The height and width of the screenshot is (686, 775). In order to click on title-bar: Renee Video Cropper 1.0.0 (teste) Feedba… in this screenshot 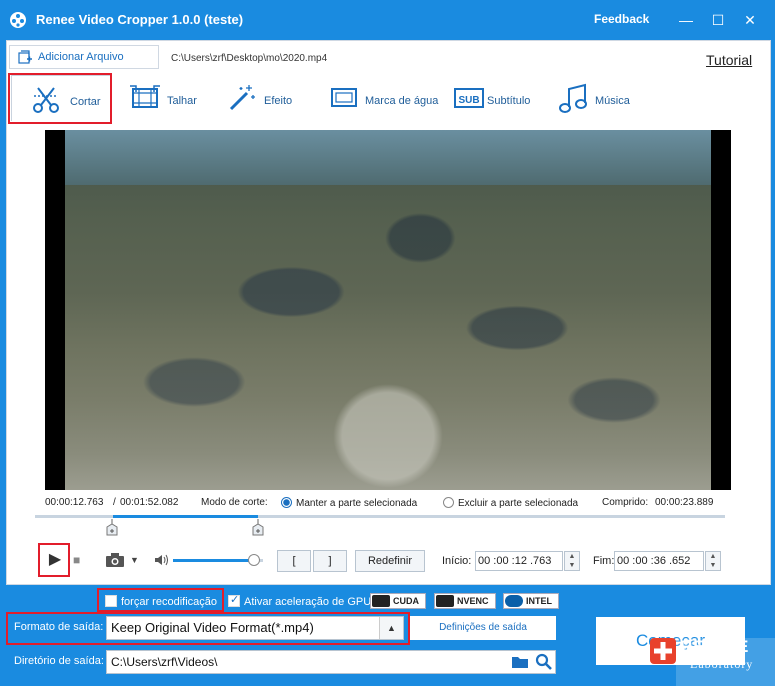, I will do `click(387, 20)`.